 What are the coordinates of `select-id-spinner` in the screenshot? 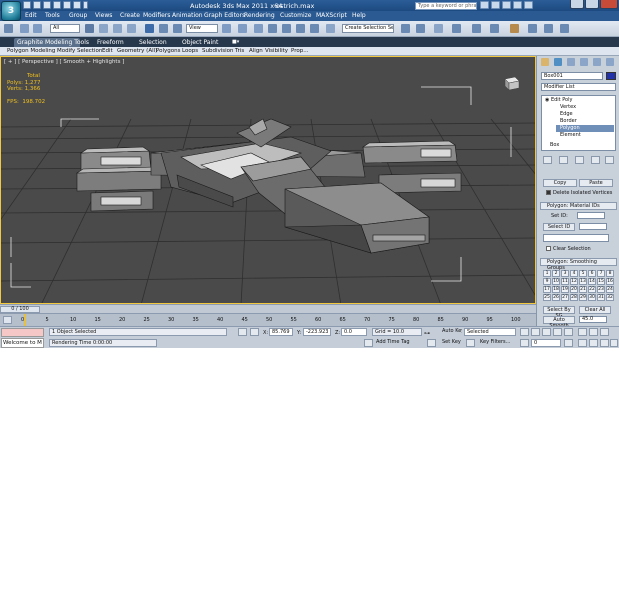 It's located at (593, 226).